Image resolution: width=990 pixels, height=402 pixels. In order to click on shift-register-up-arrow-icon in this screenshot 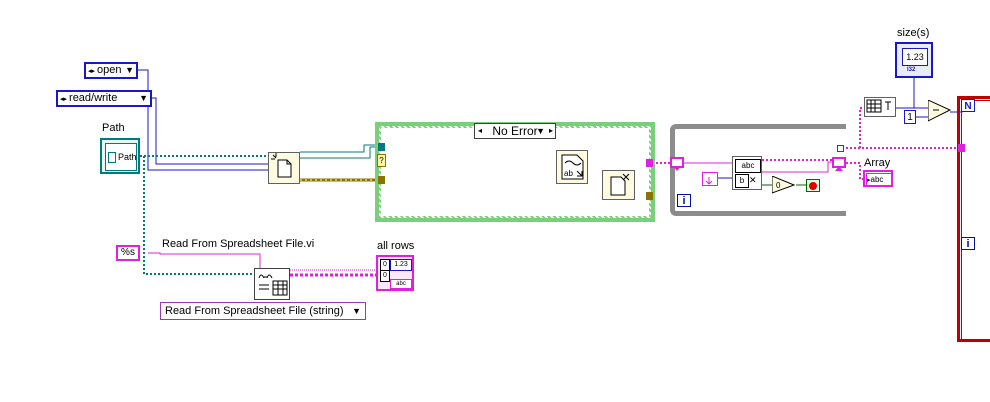, I will do `click(839, 168)`.